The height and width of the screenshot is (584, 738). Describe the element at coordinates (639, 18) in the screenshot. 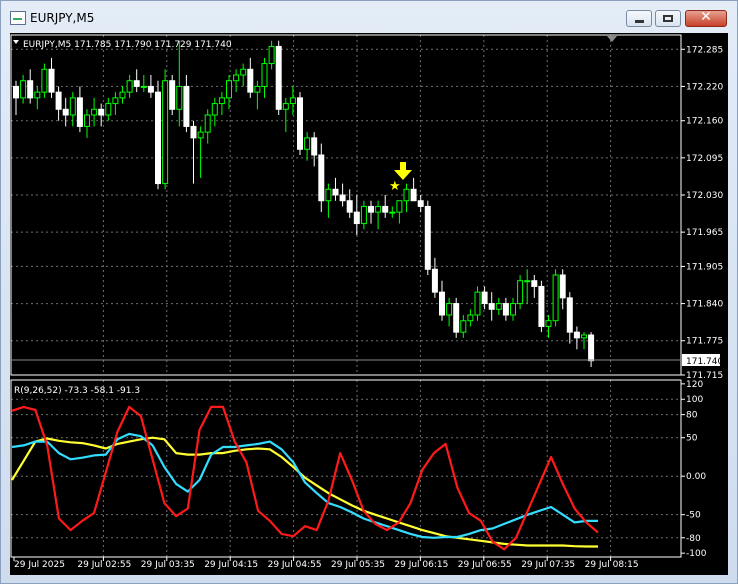

I see `minimize-button` at that location.